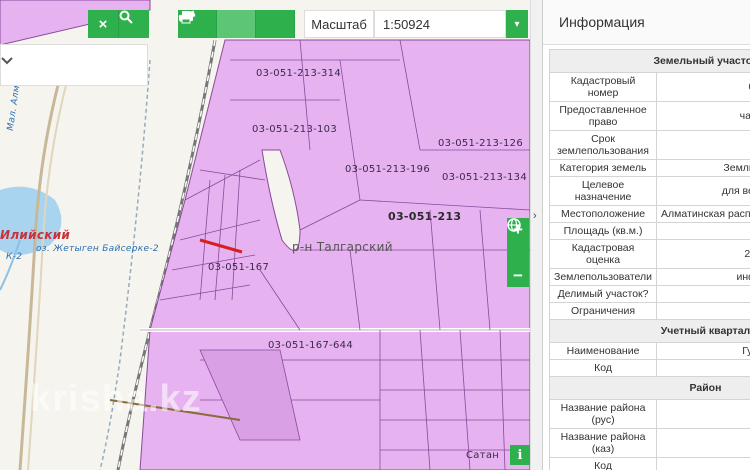 The image size is (750, 470). I want to click on table-row: Целевое назначениедля ведения кр, so click(649, 191).